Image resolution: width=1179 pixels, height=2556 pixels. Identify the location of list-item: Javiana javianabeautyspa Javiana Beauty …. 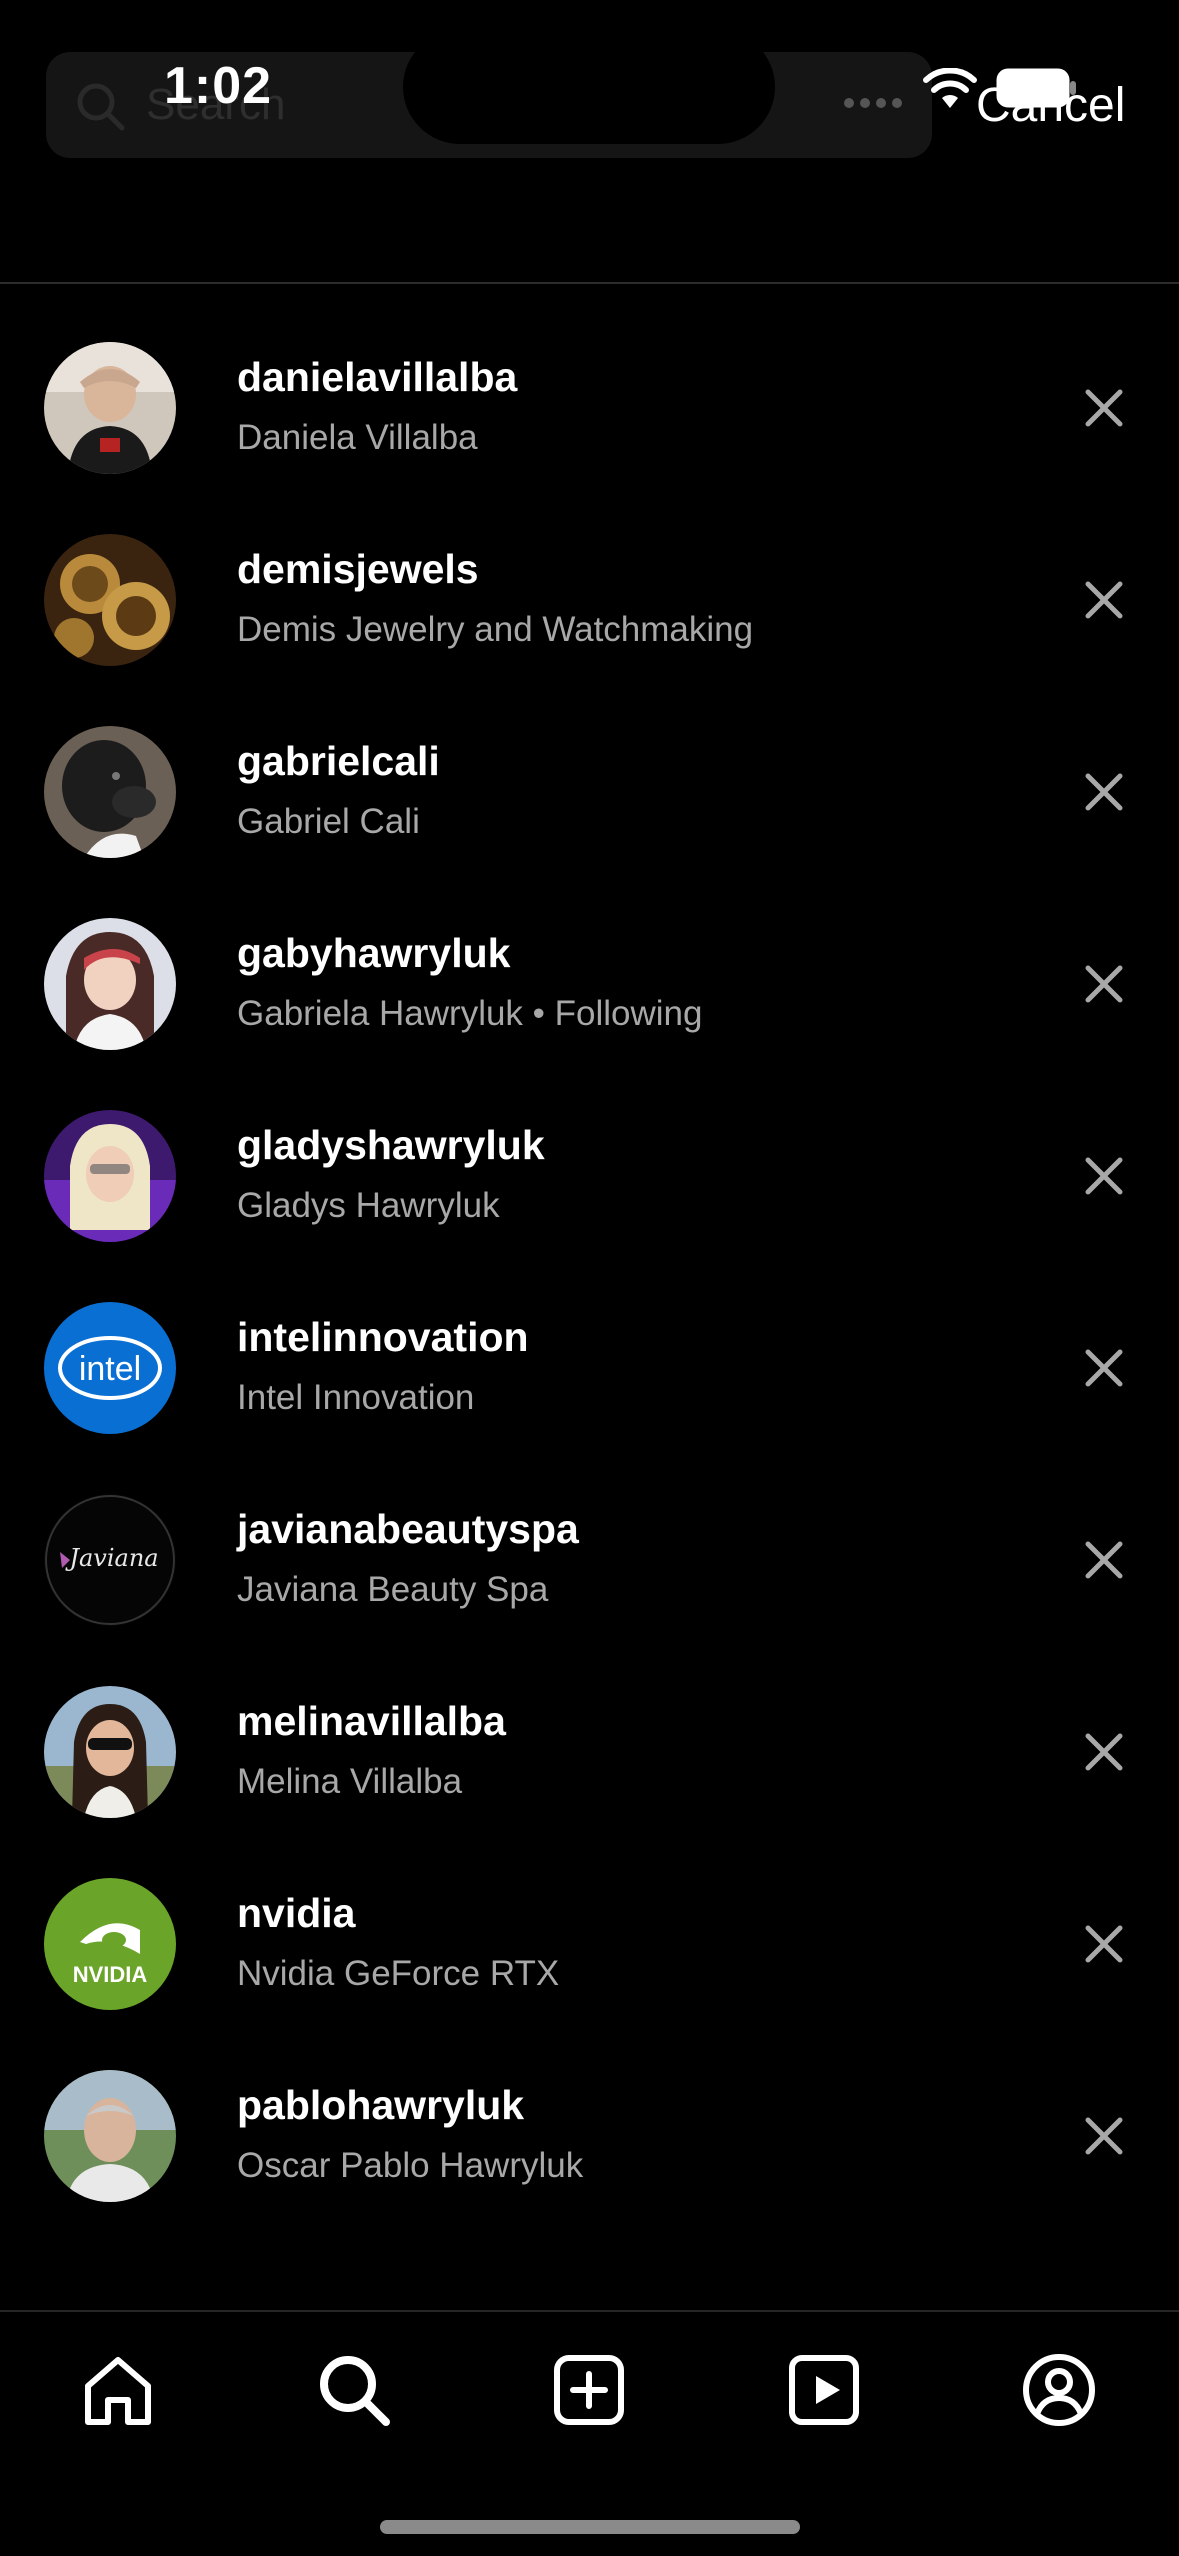
(589, 1538).